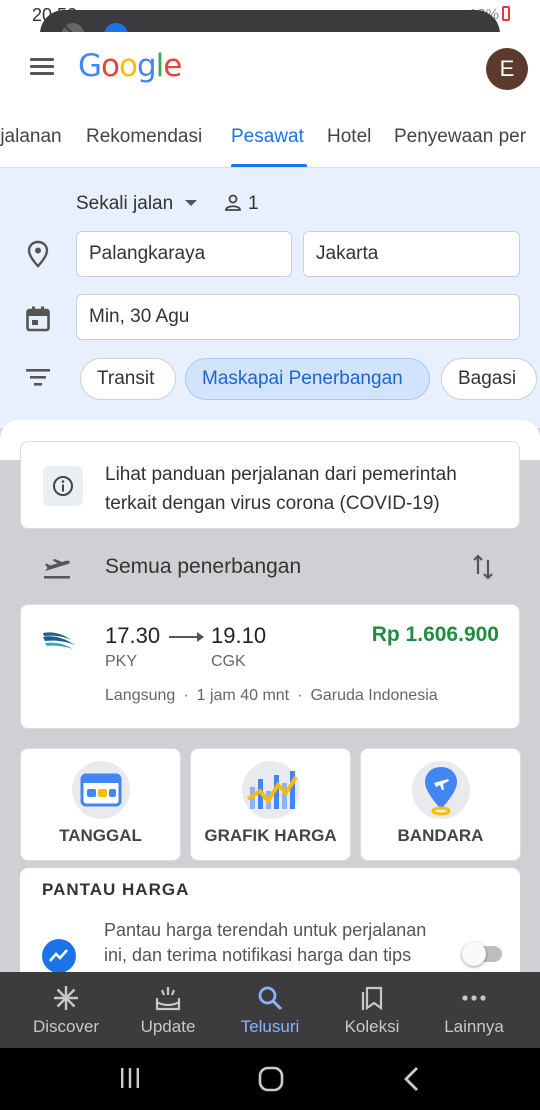  Describe the element at coordinates (121, 661) in the screenshot. I see `depart-airport-code: PKY` at that location.